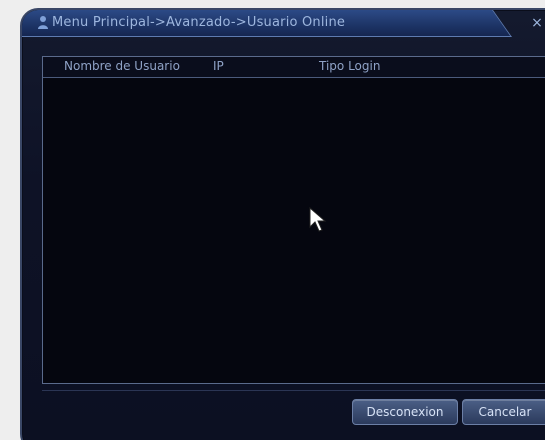 The width and height of the screenshot is (545, 440). I want to click on column-header-ip: IP, so click(218, 66).